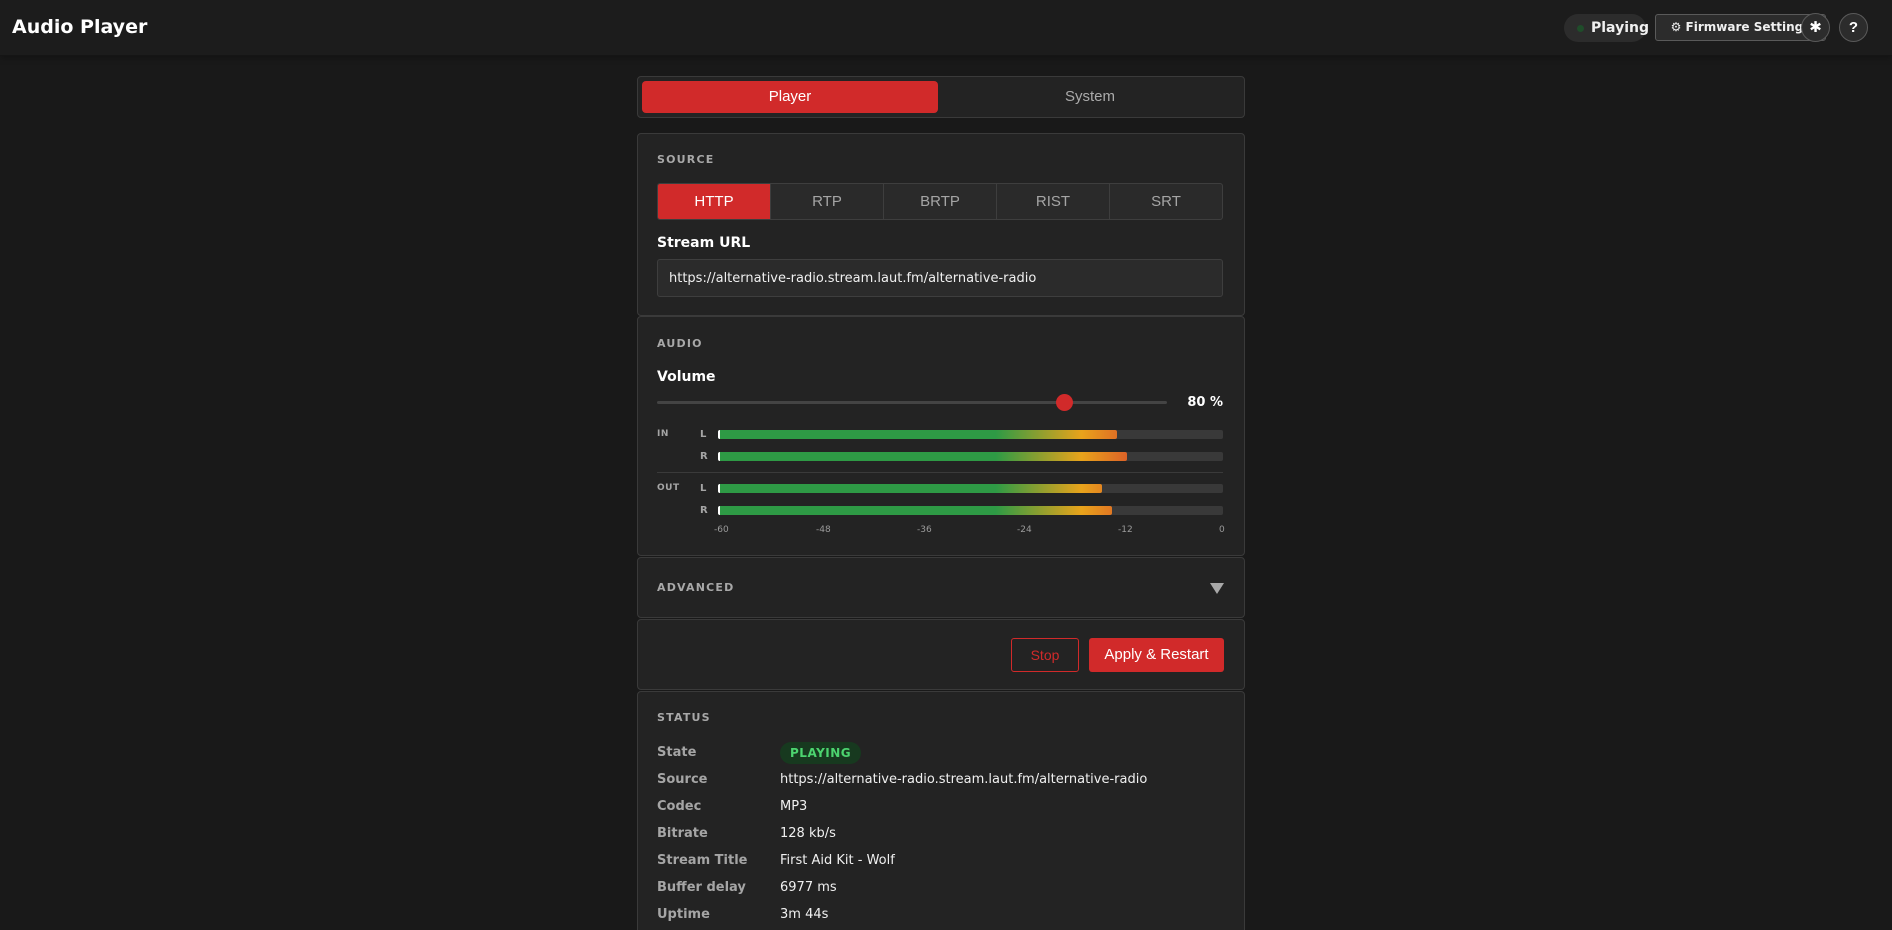 The image size is (1892, 930). What do you see at coordinates (1620, 28) in the screenshot?
I see `playback-status-label: Playing` at bounding box center [1620, 28].